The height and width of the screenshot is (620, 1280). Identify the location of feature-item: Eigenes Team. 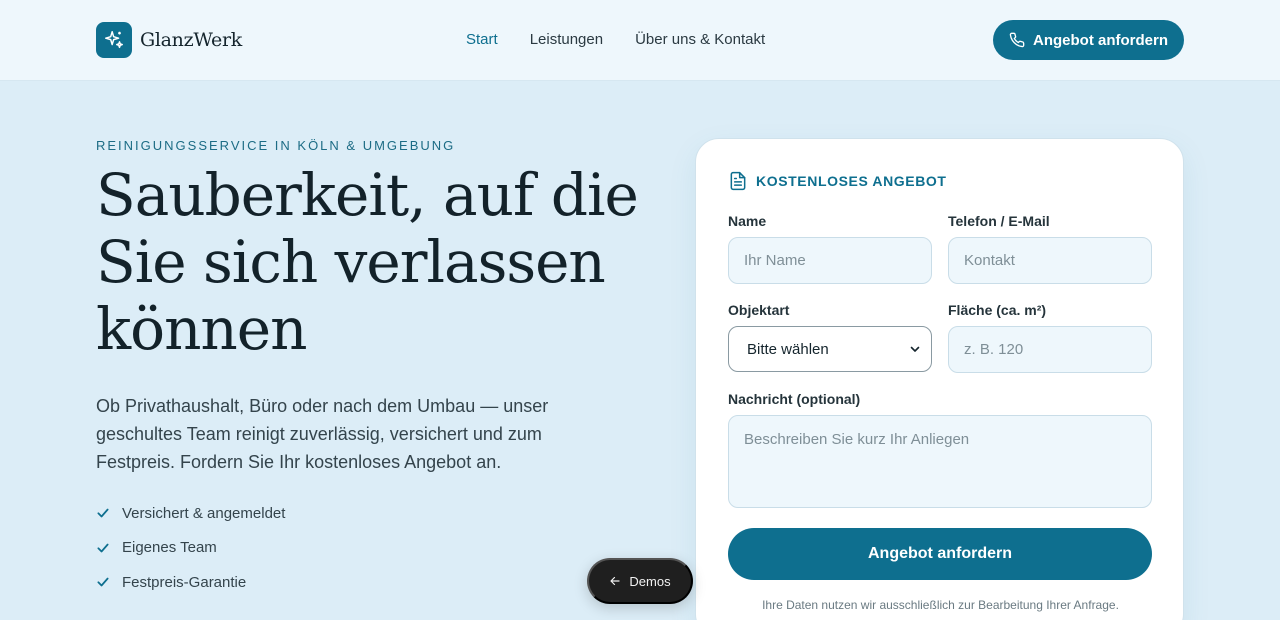
(190, 548).